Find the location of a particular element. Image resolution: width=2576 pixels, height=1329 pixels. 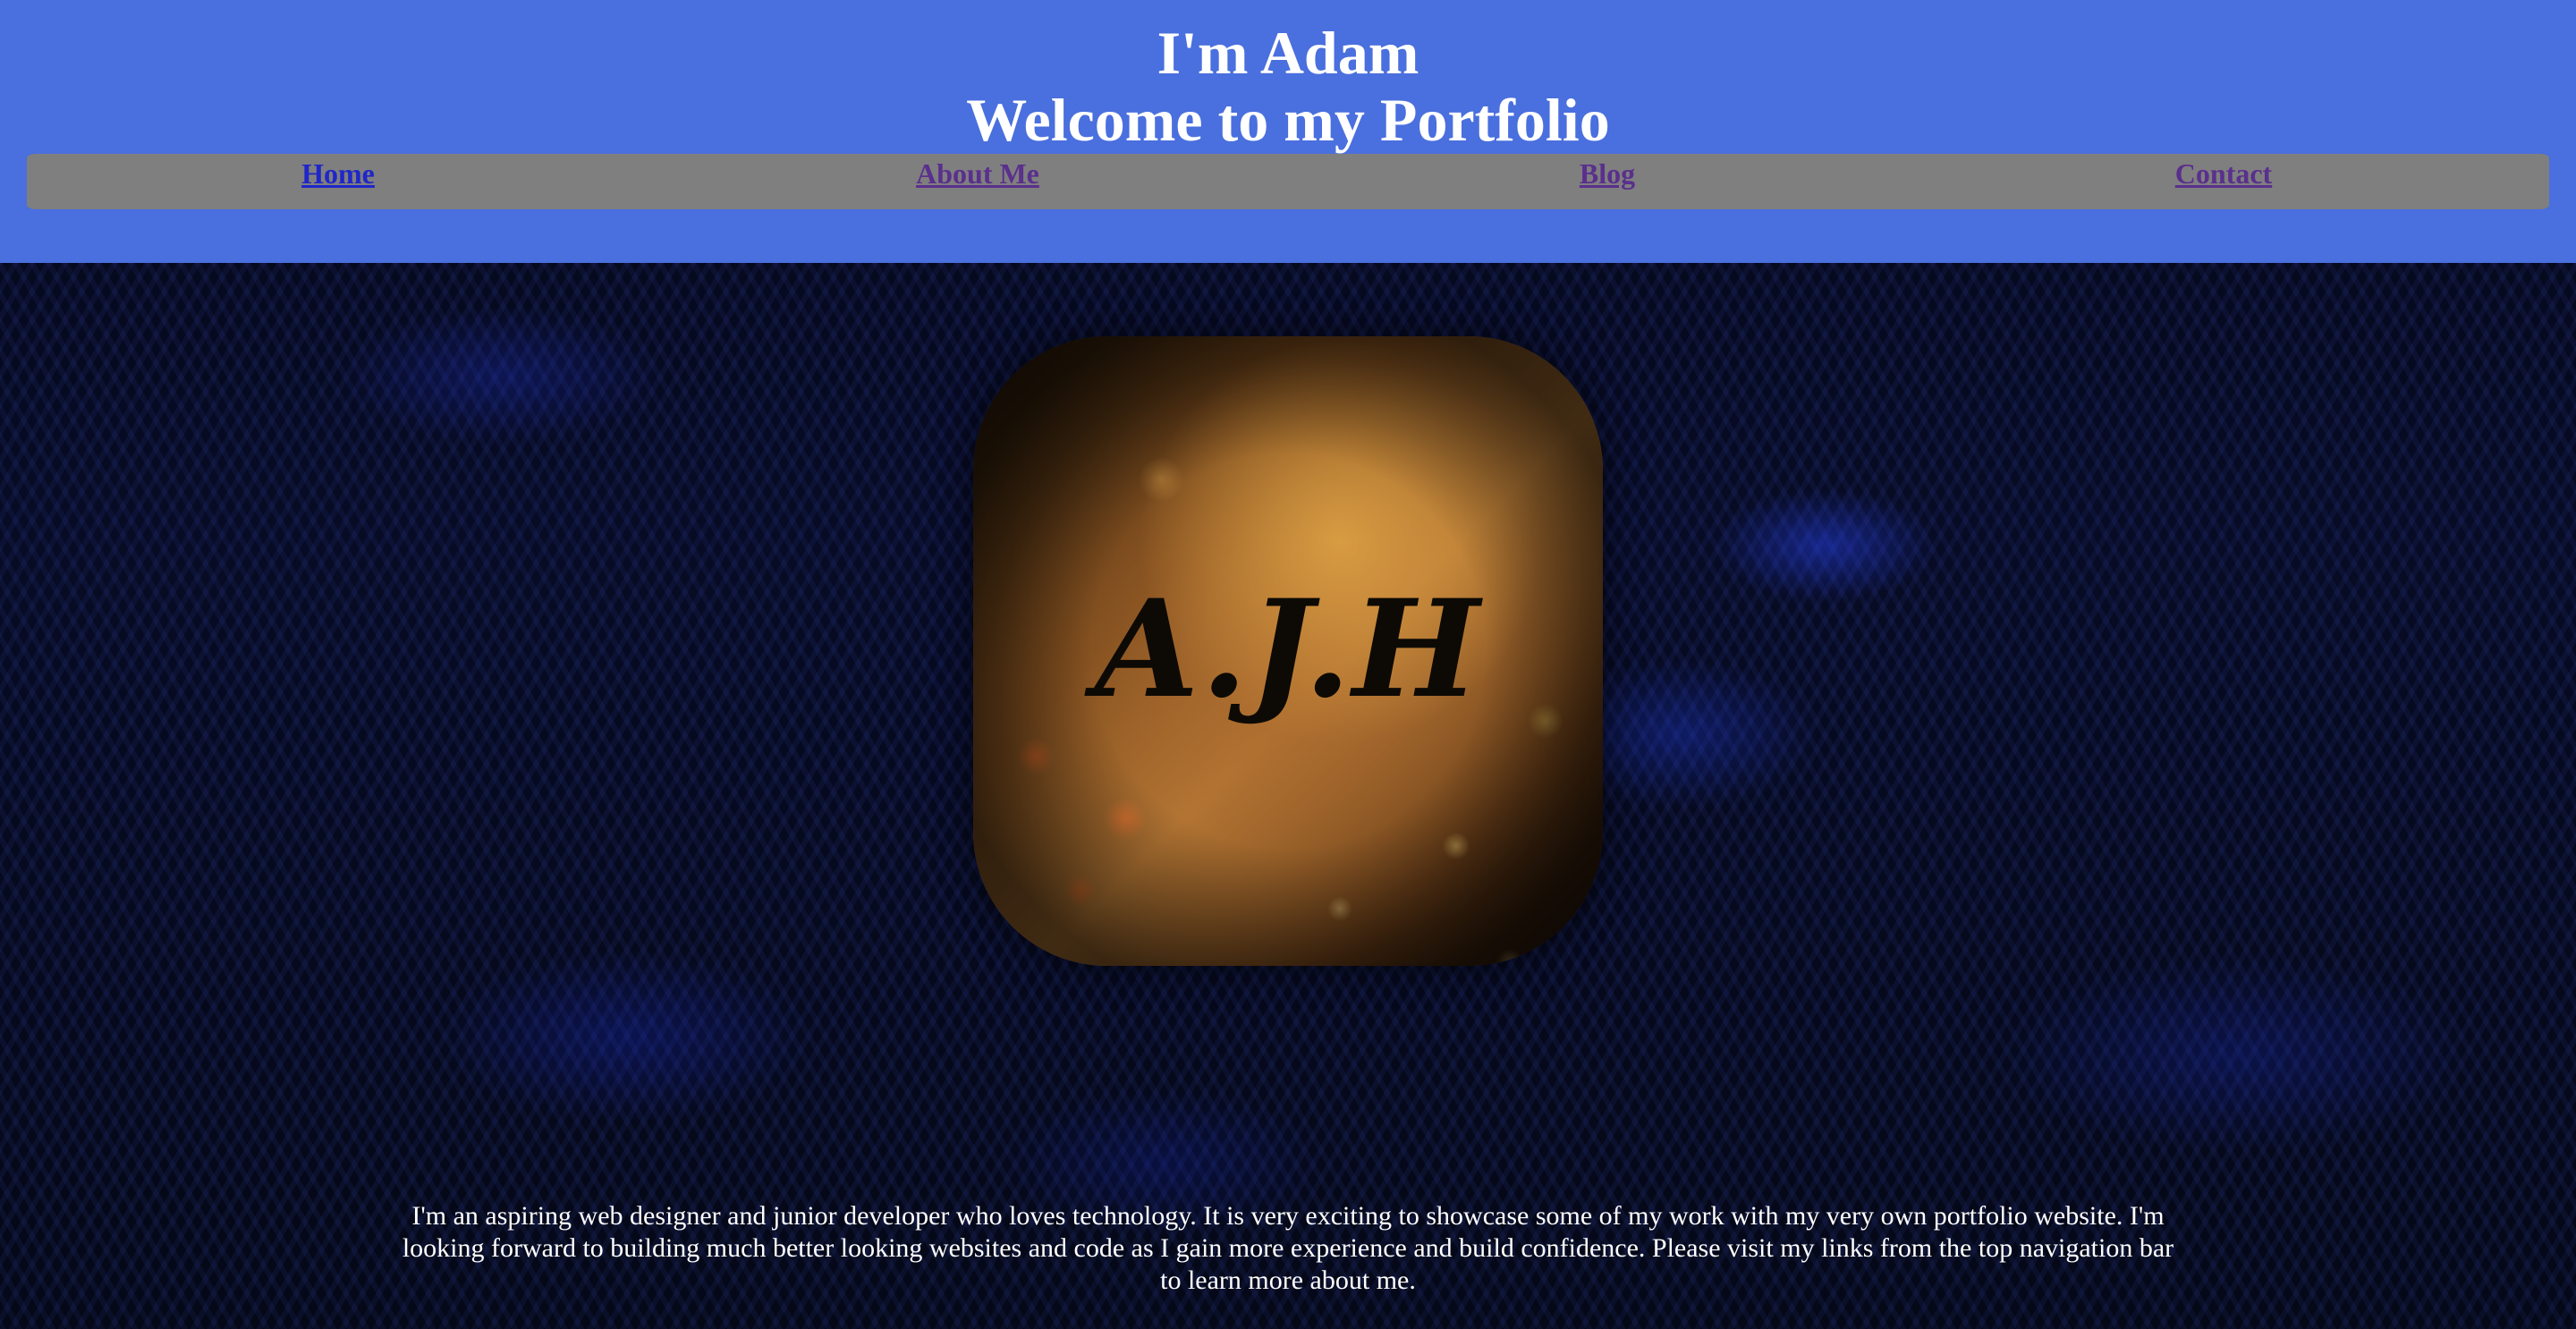

page-title: I'm Adam Welcome to my Portfolio is located at coordinates (1288, 87).